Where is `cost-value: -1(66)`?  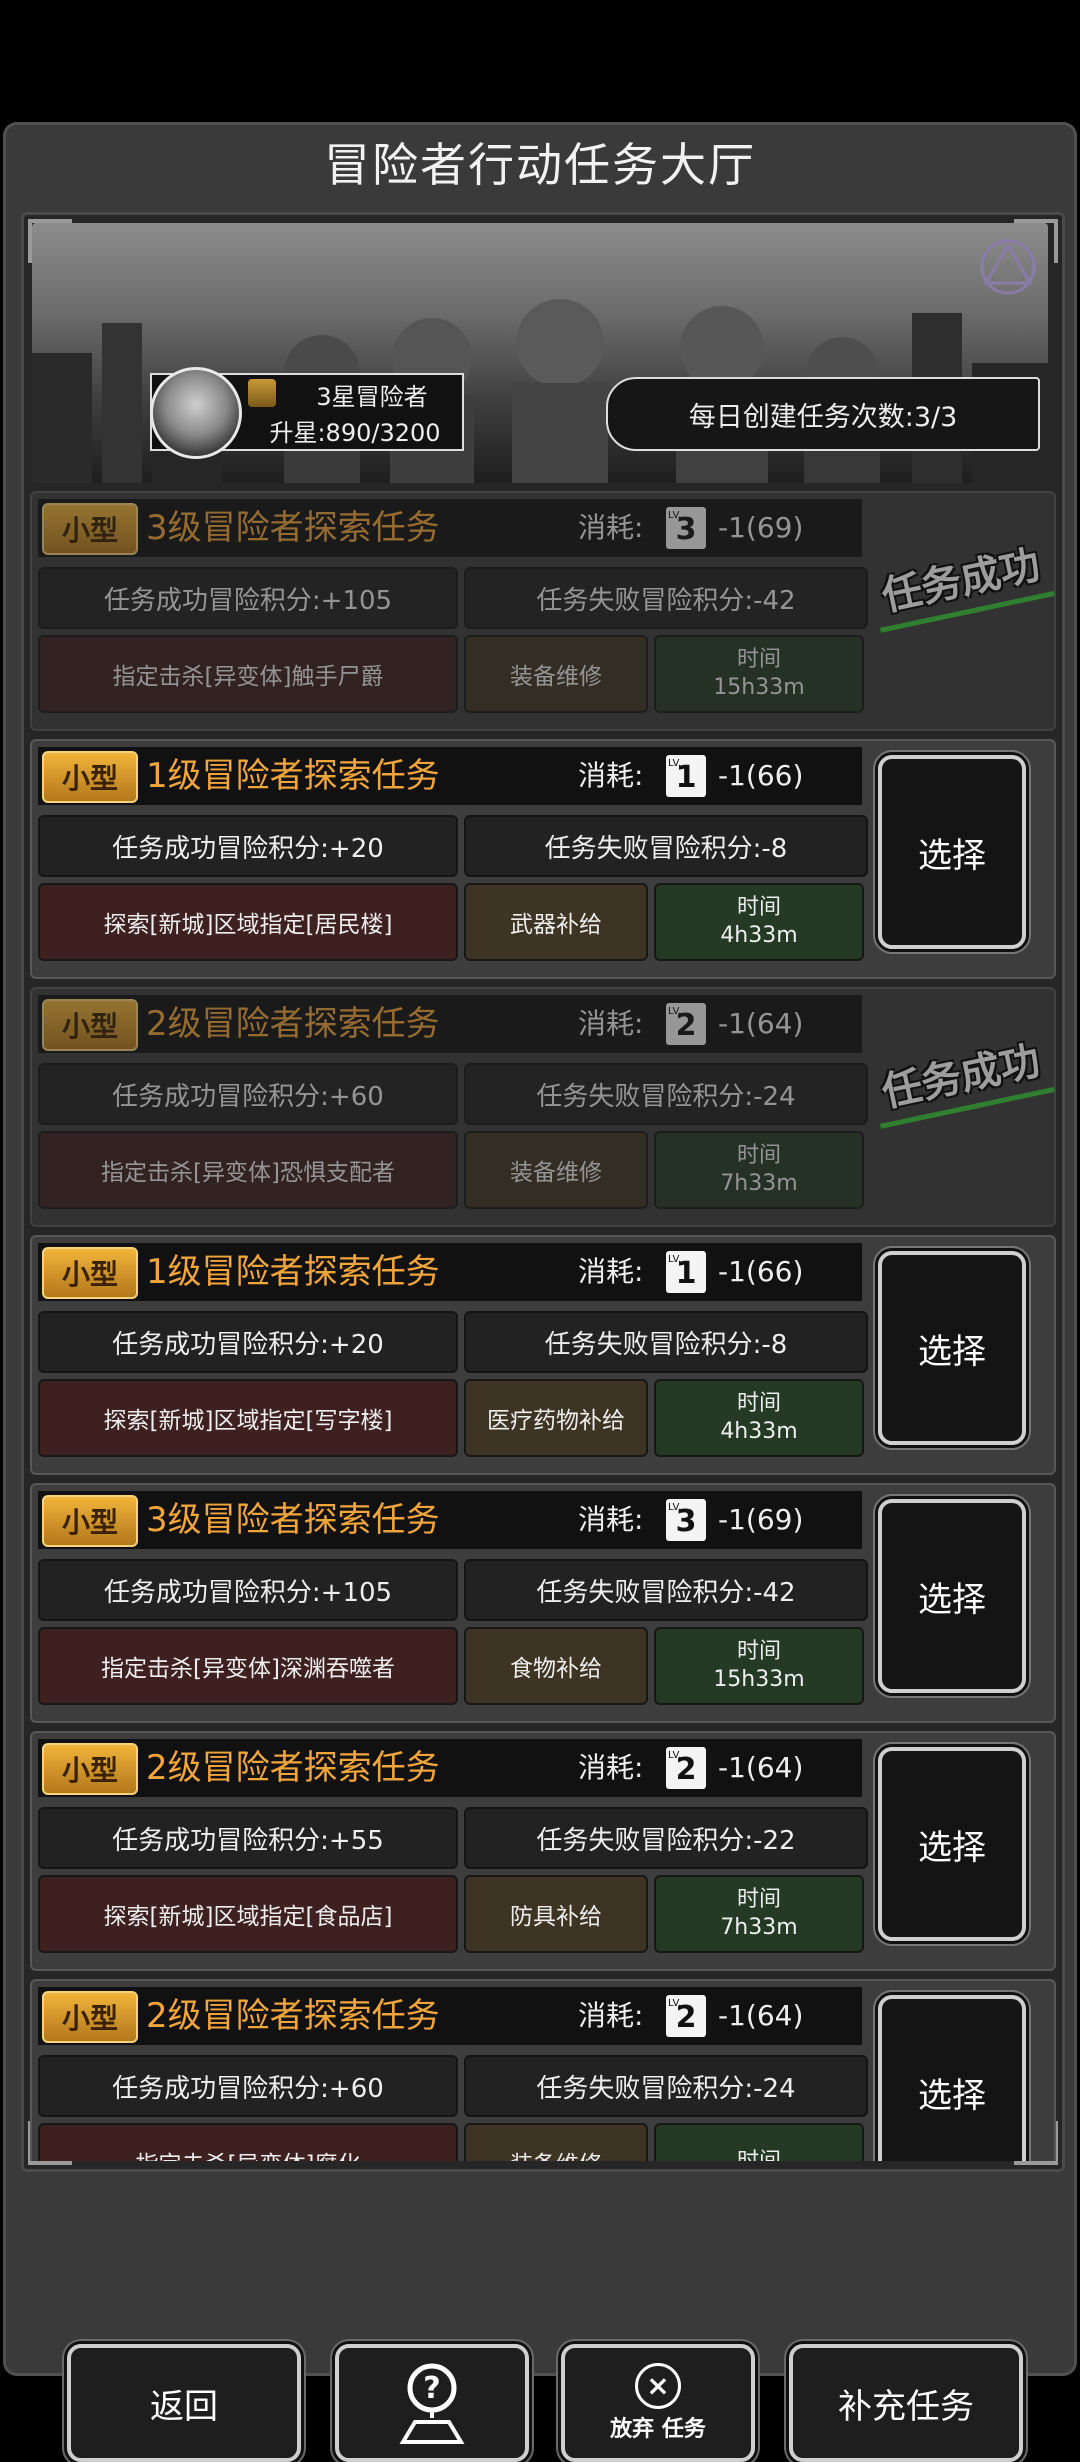
cost-value: -1(66) is located at coordinates (761, 775).